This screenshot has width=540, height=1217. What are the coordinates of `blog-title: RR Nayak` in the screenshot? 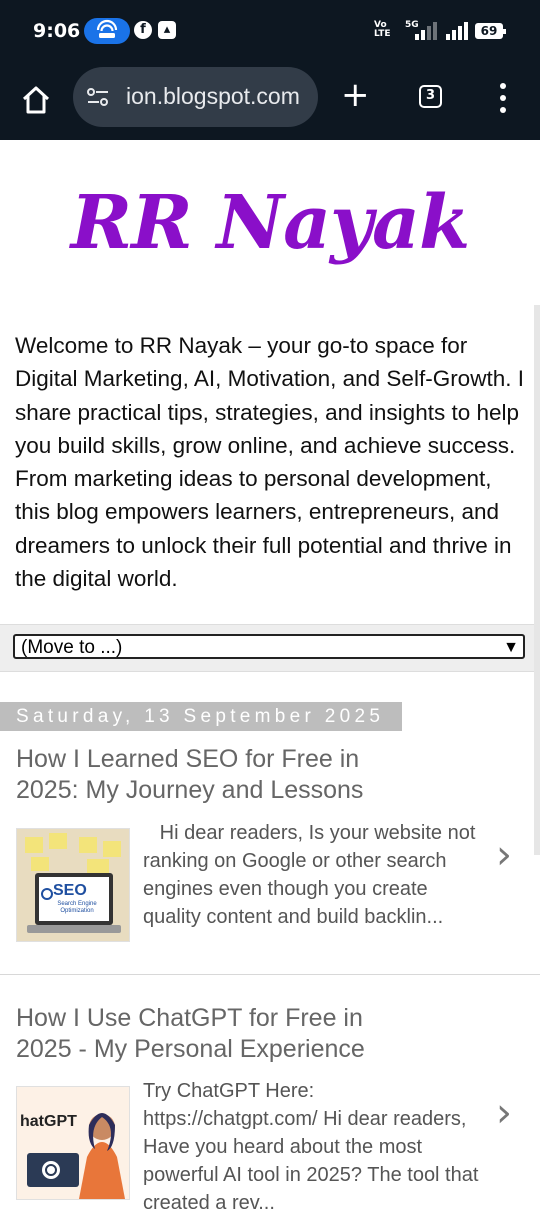 It's located at (270, 223).